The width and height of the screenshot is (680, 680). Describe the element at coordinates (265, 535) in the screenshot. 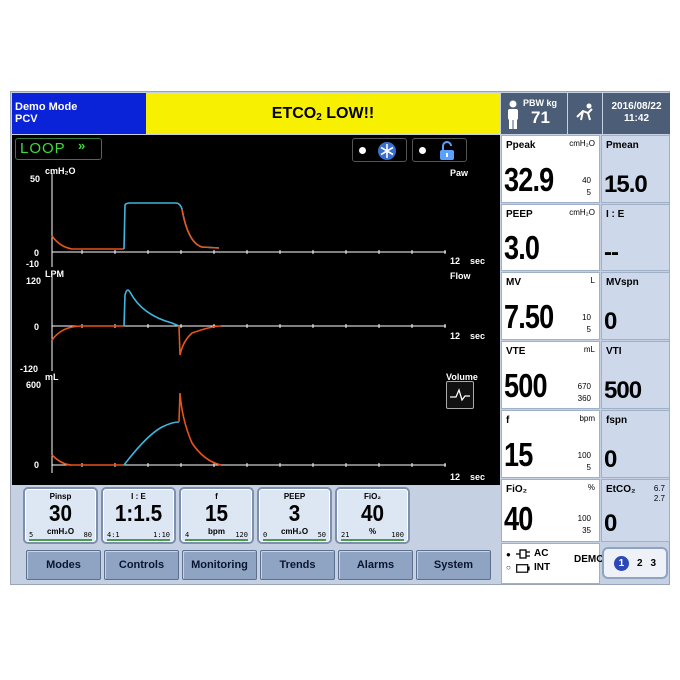

I see `peep-min: 0` at that location.